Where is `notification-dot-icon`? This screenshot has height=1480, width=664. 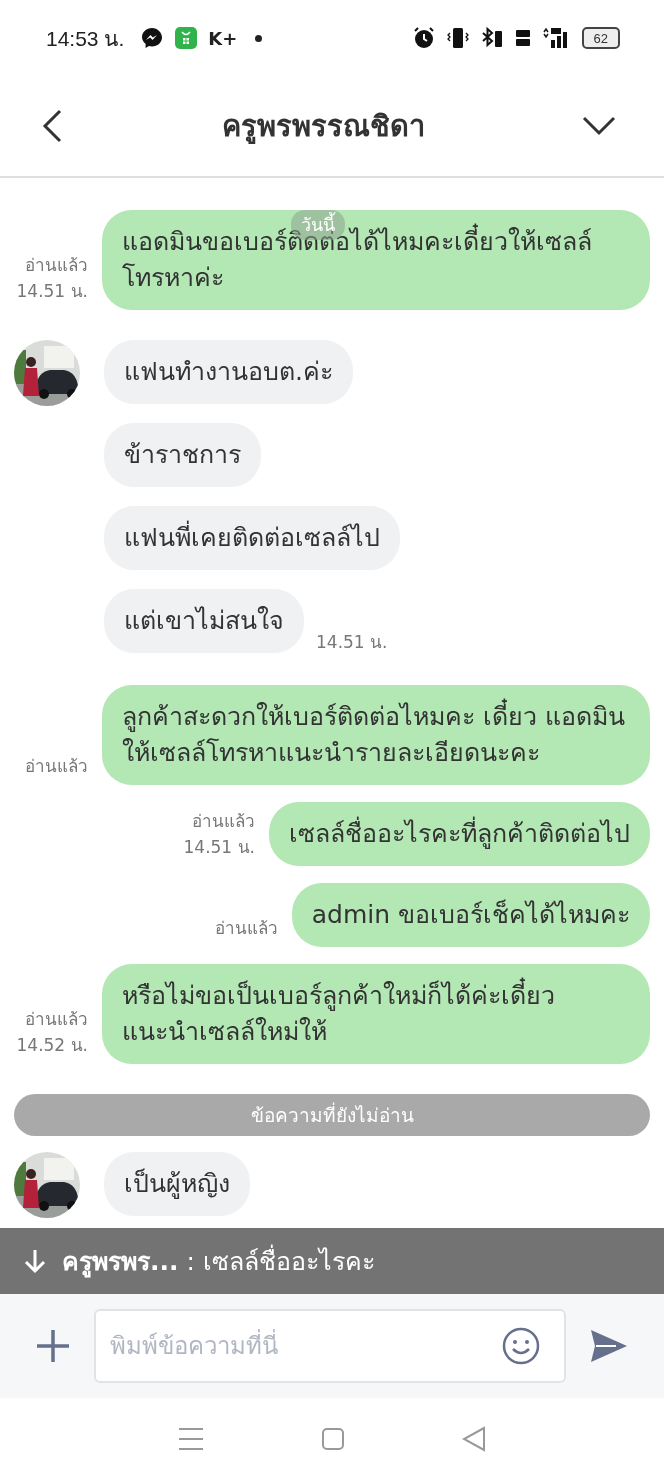 notification-dot-icon is located at coordinates (259, 38).